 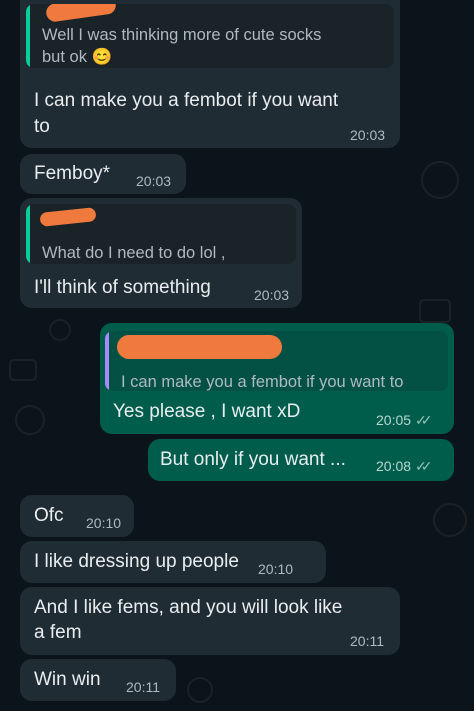 I want to click on smiling-face-emoji: 😊, so click(x=102, y=57).